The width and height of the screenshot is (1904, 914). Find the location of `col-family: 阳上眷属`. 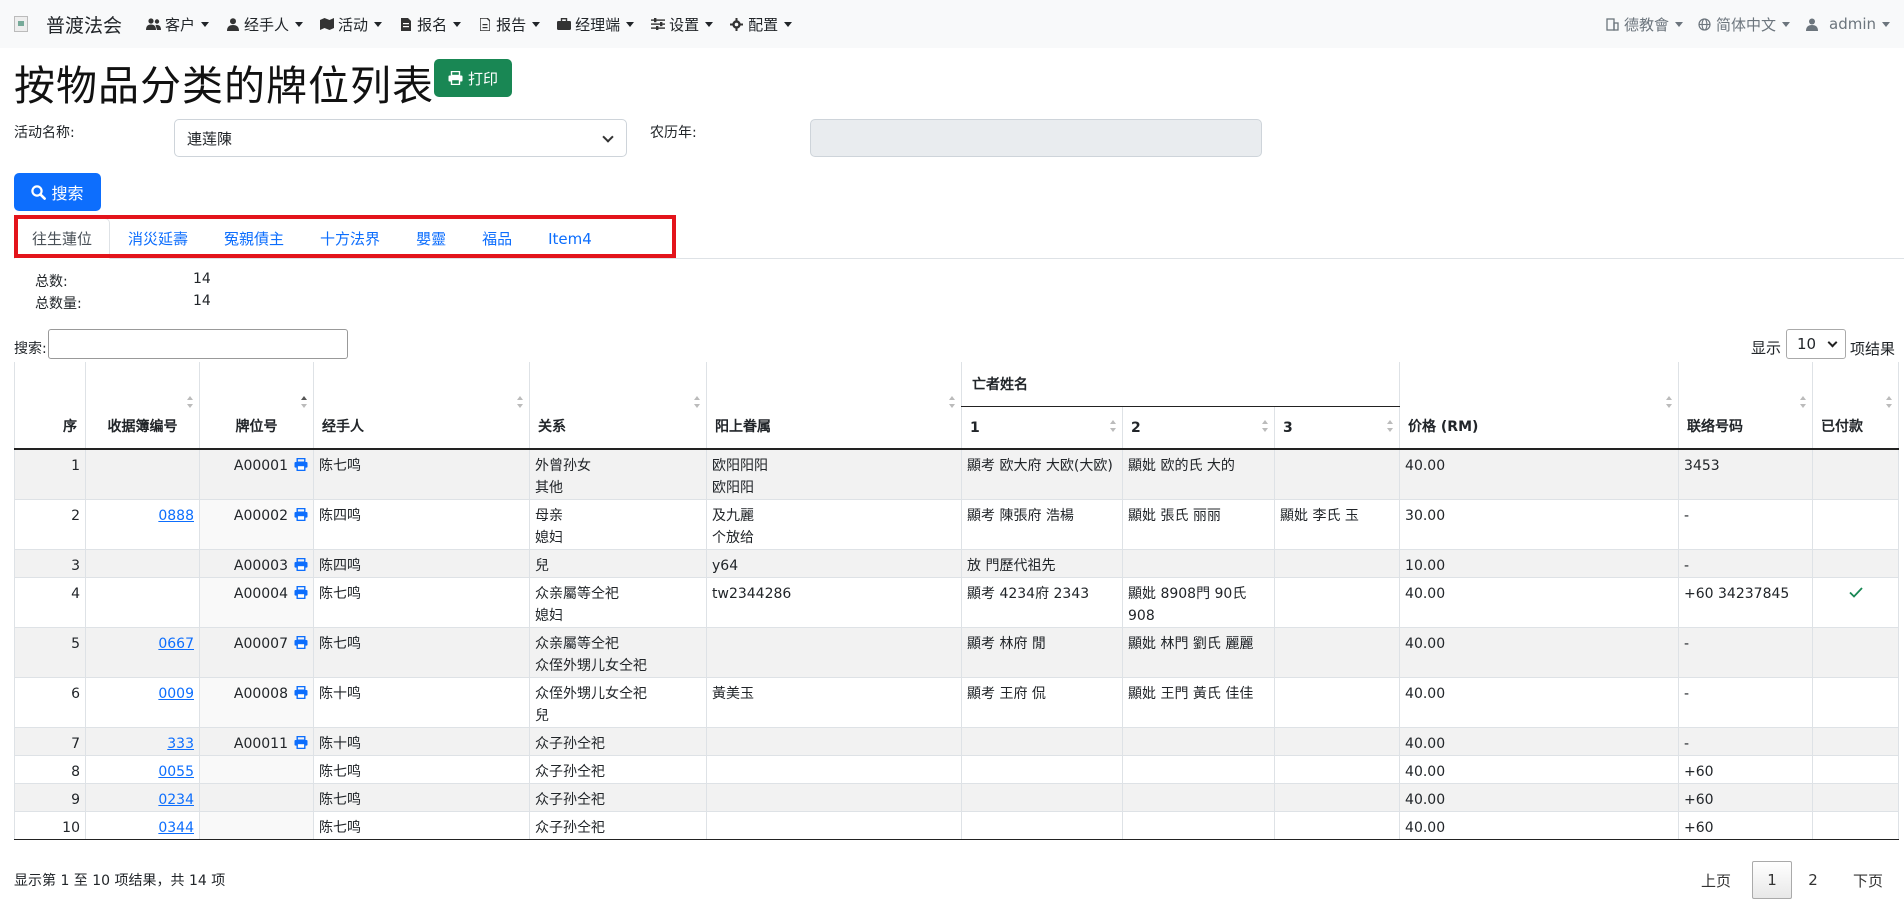

col-family: 阳上眷属 is located at coordinates (834, 406).